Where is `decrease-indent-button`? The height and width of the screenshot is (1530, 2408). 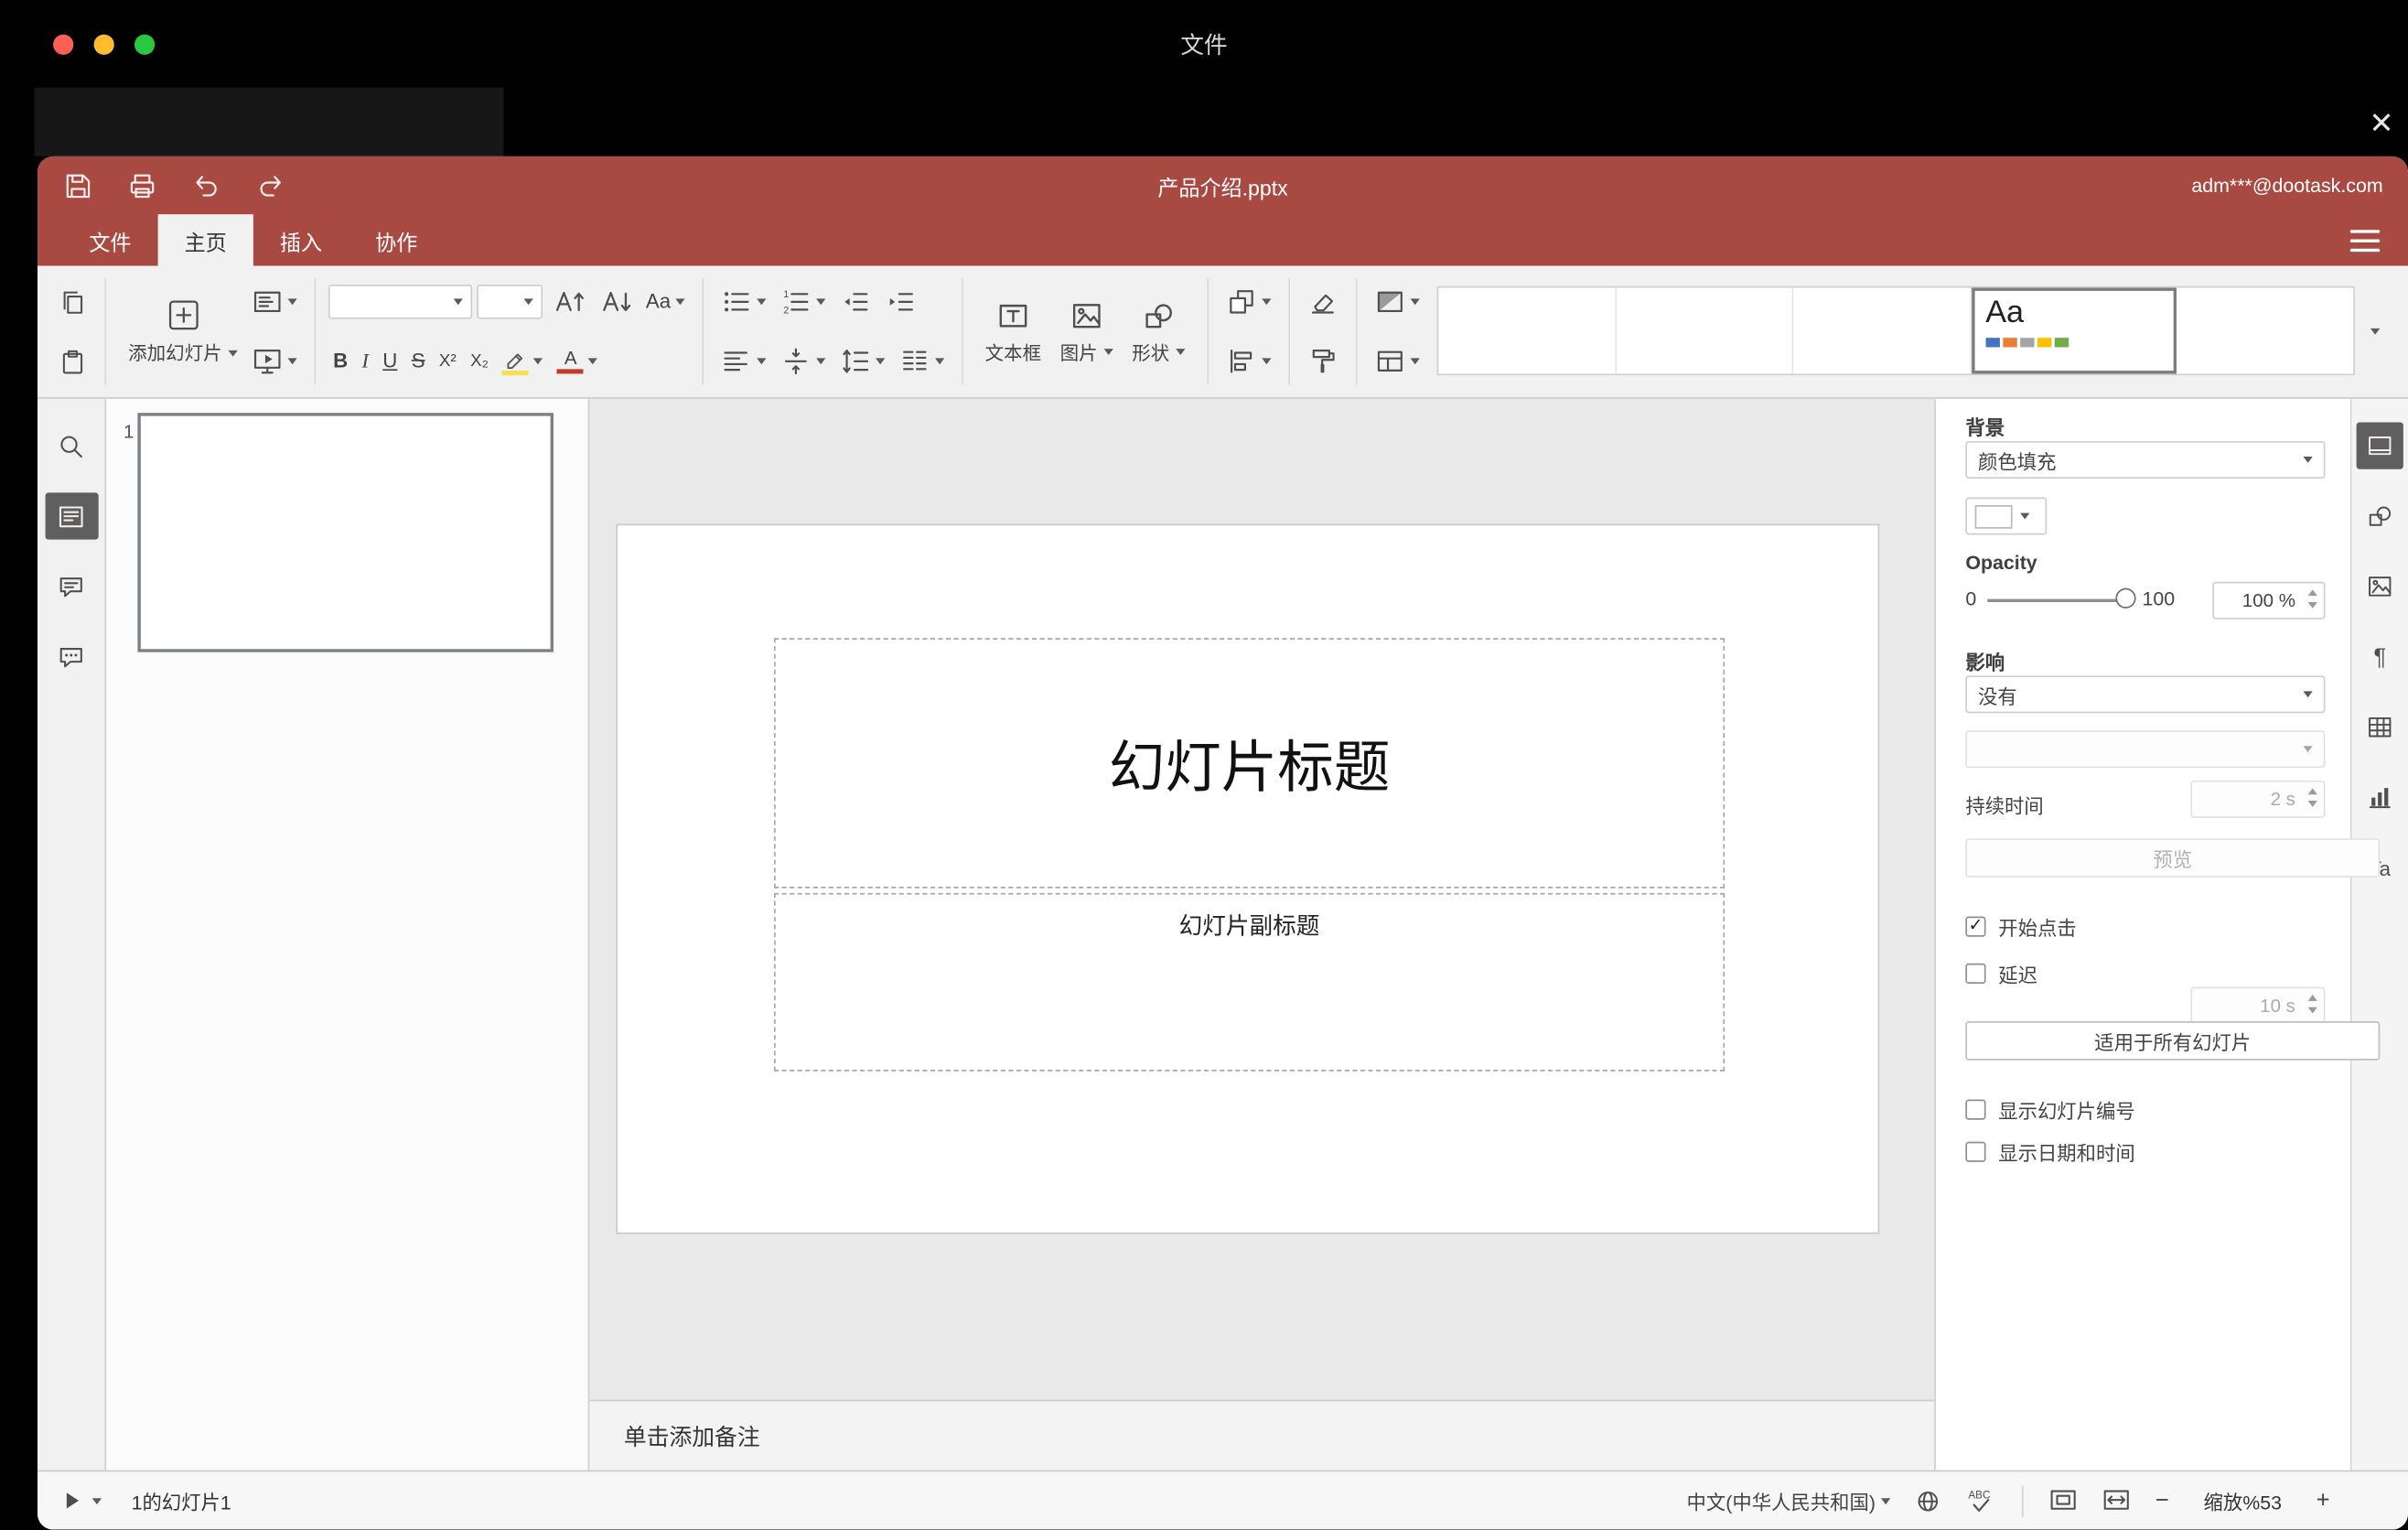
decrease-indent-button is located at coordinates (855, 301).